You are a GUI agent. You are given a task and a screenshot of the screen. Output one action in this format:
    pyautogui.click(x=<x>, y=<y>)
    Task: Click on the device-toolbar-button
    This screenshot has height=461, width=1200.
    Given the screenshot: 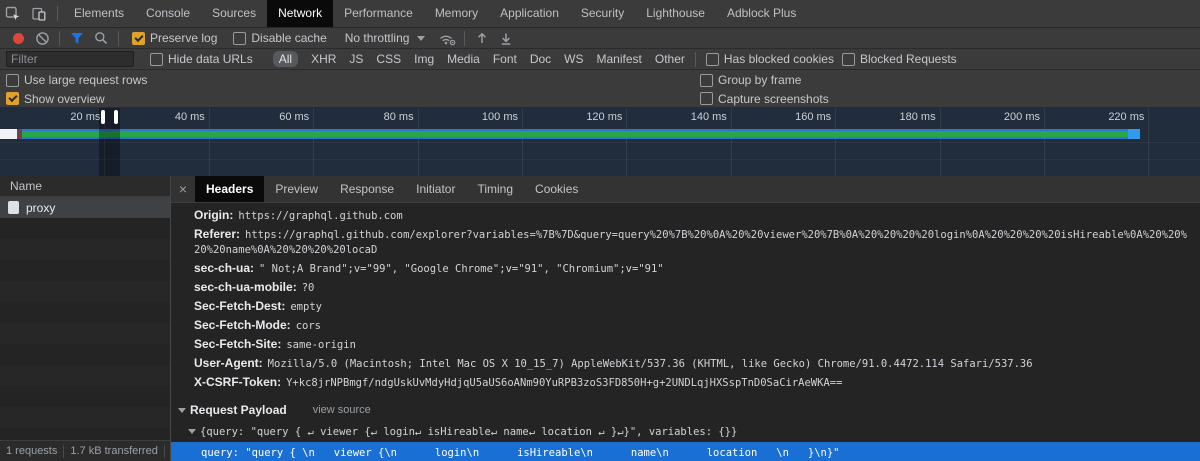 What is the action you would take?
    pyautogui.click(x=39, y=14)
    